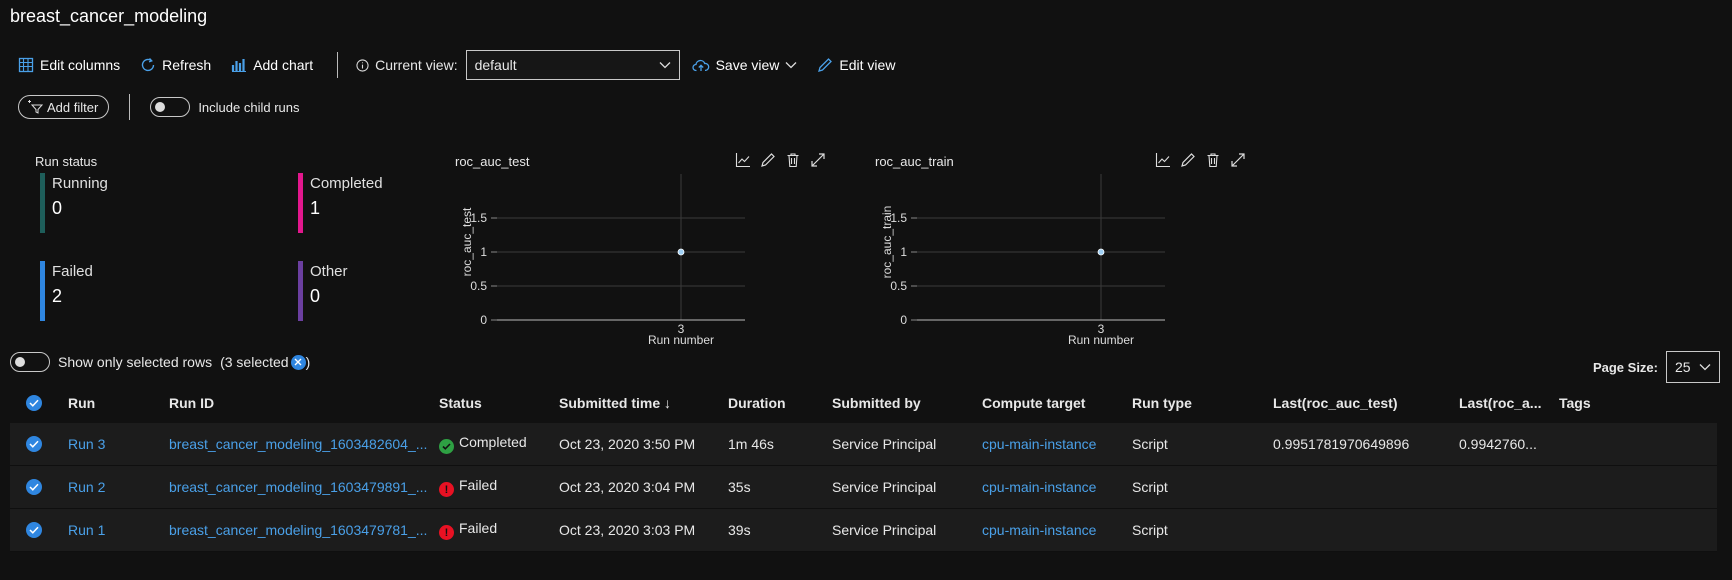 The height and width of the screenshot is (580, 1732). I want to click on submitted-time-cell: Oct 23, 2020 3:03 PM, so click(627, 530).